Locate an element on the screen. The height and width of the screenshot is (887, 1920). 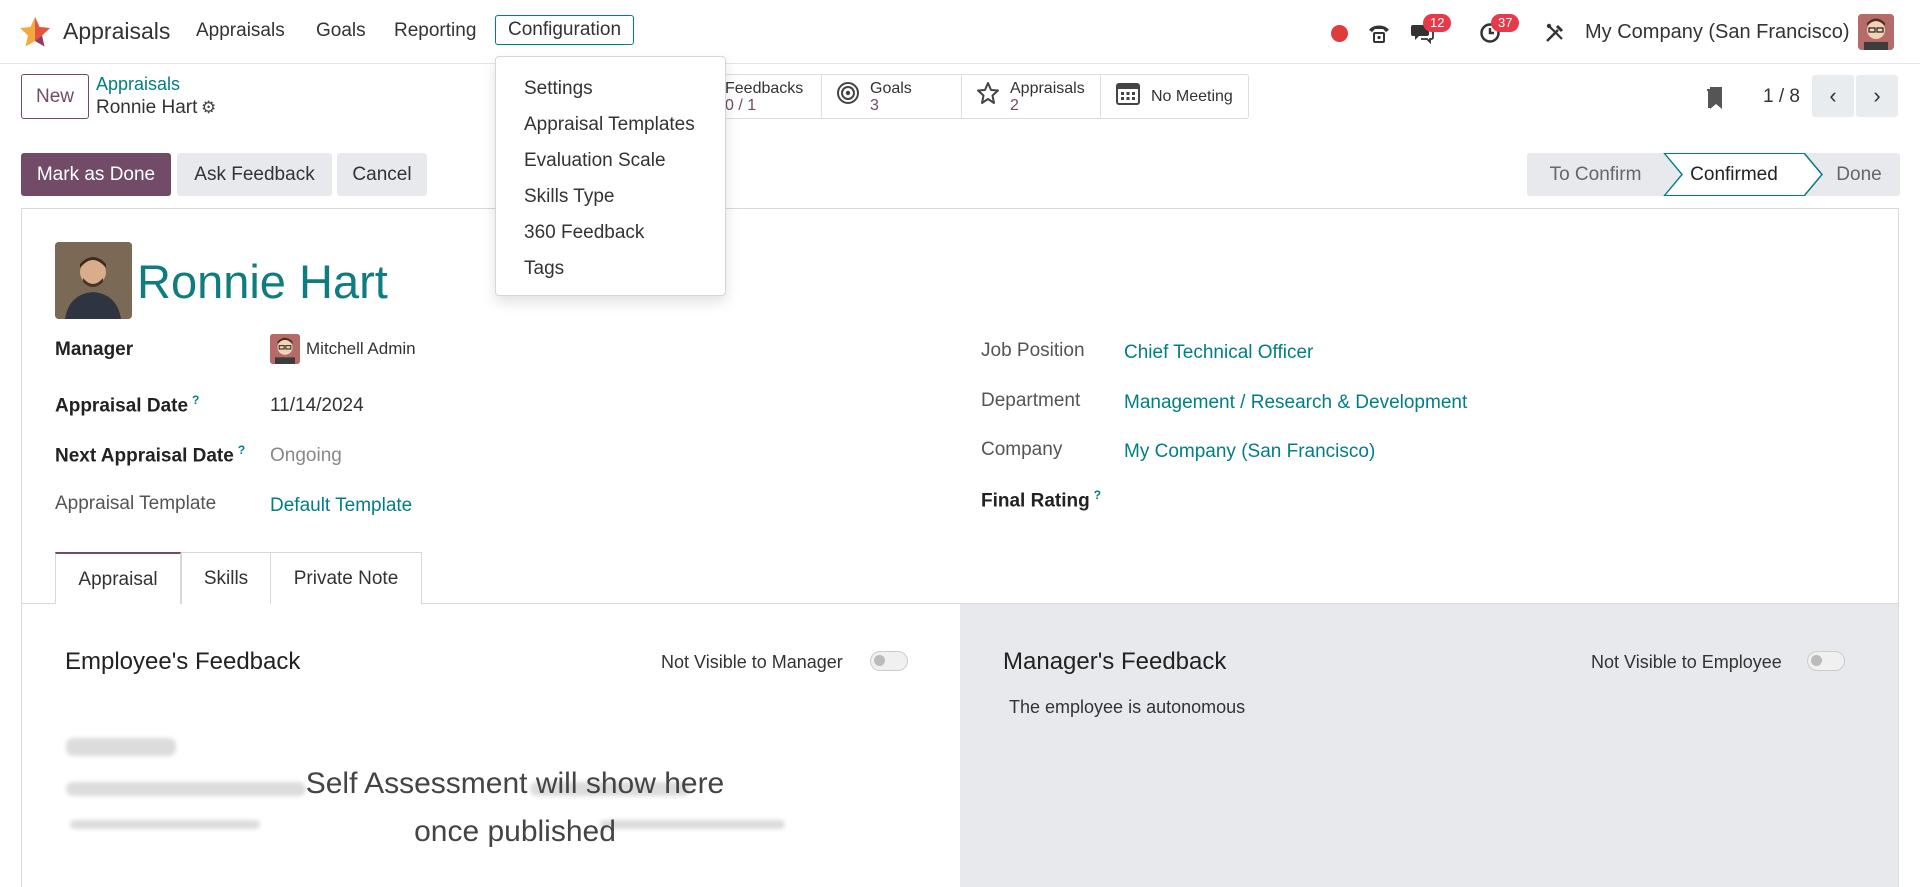
appraisals-value: 2 is located at coordinates (1014, 105).